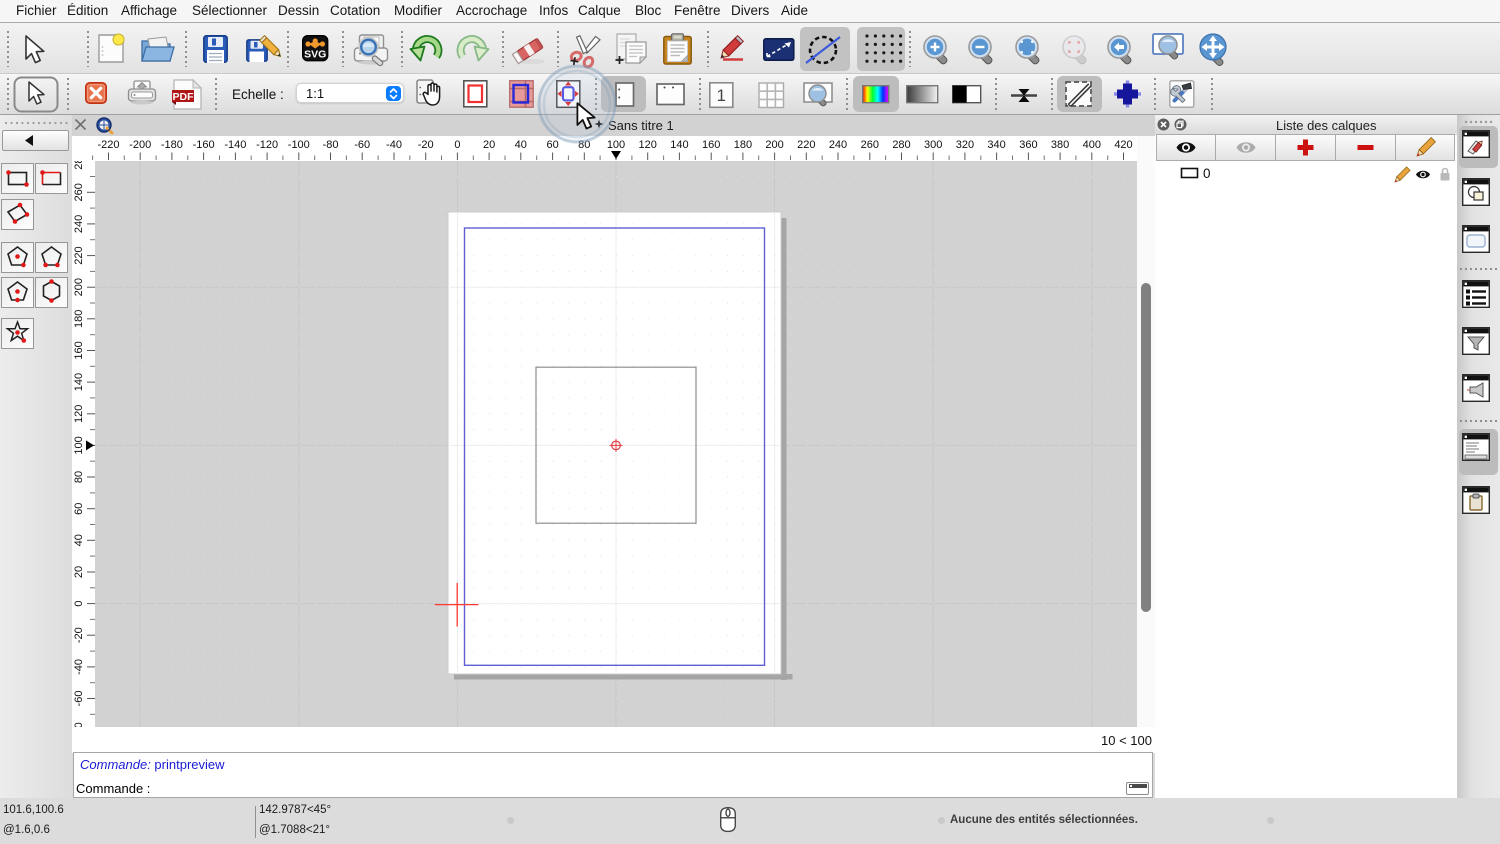  What do you see at coordinates (235, 145) in the screenshot?
I see `svg-text: -140` at bounding box center [235, 145].